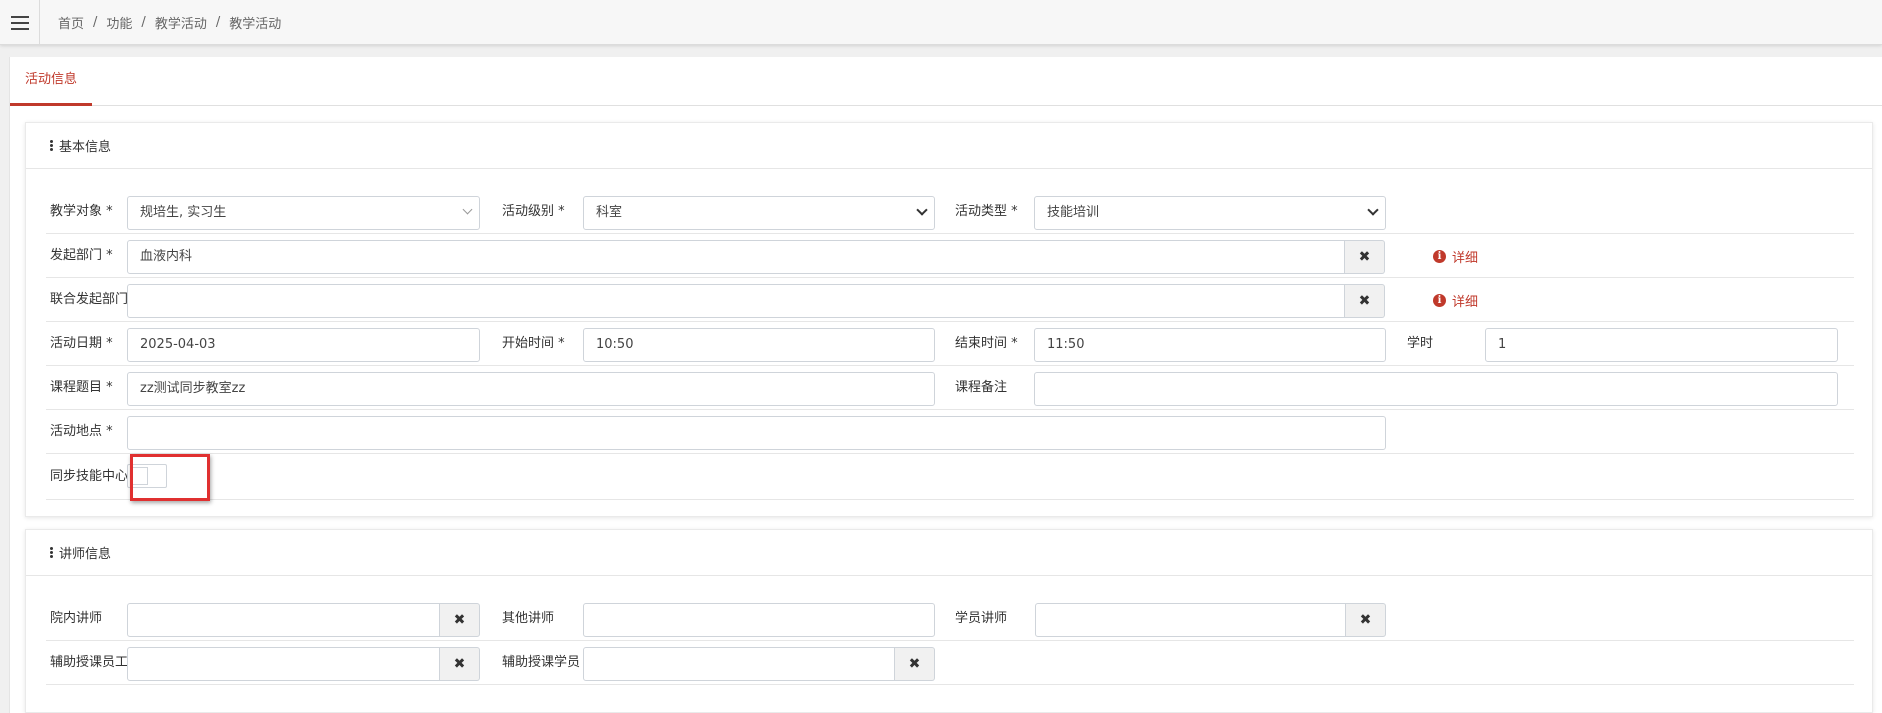 Image resolution: width=1882 pixels, height=713 pixels. I want to click on assist-student-input, so click(739, 664).